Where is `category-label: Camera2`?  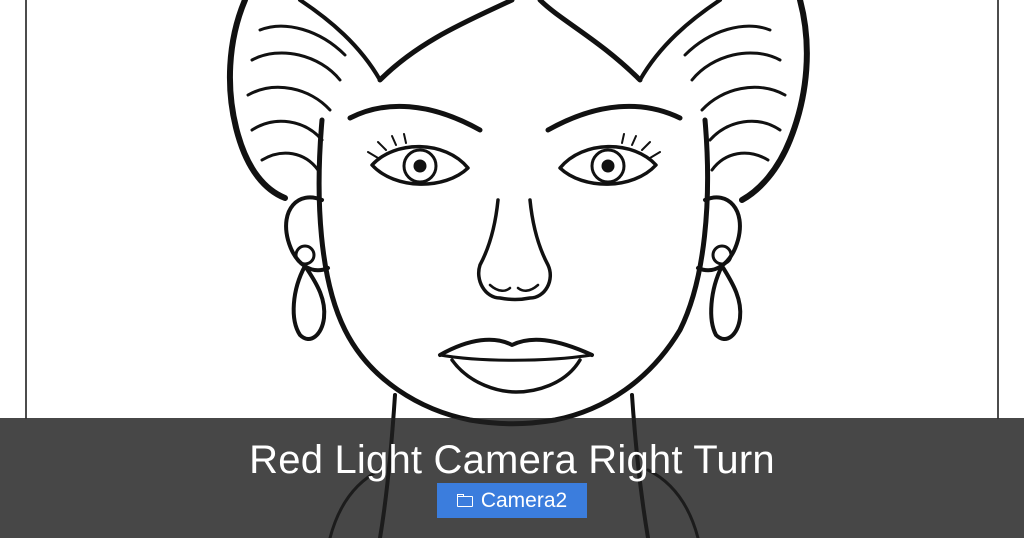
category-label: Camera2 is located at coordinates (524, 500).